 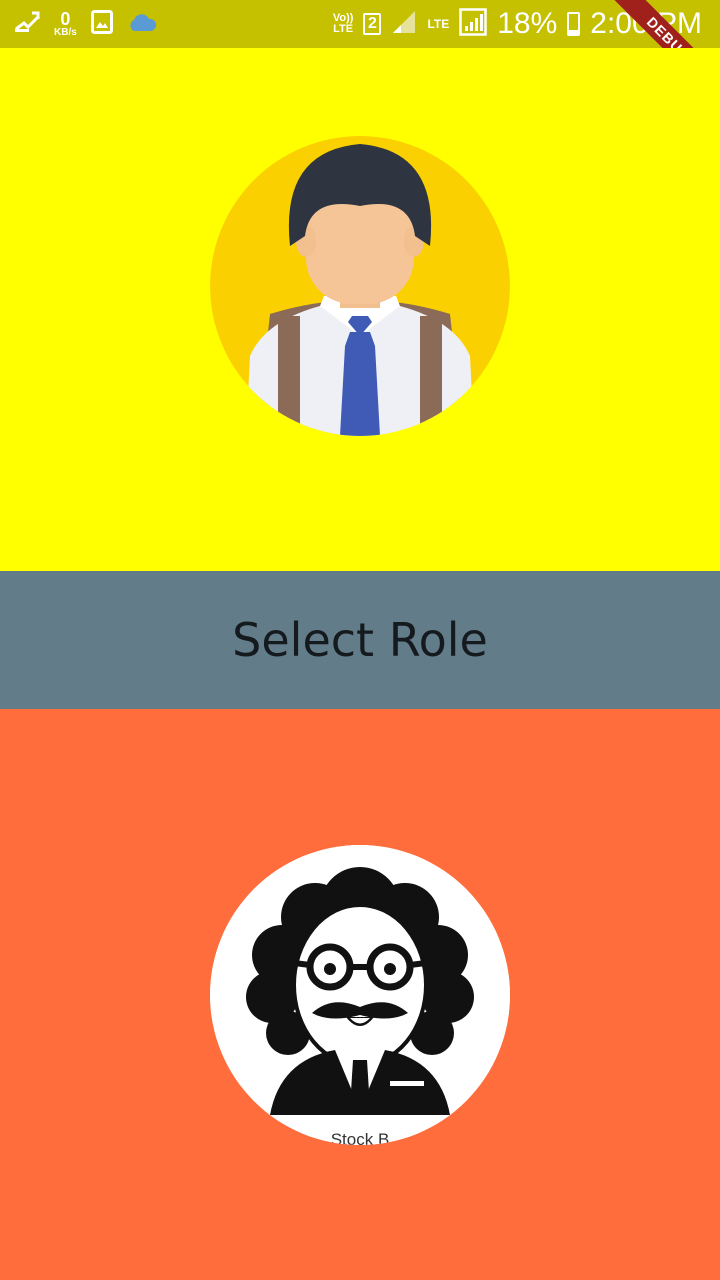 What do you see at coordinates (473, 24) in the screenshot?
I see `signal-full-icon` at bounding box center [473, 24].